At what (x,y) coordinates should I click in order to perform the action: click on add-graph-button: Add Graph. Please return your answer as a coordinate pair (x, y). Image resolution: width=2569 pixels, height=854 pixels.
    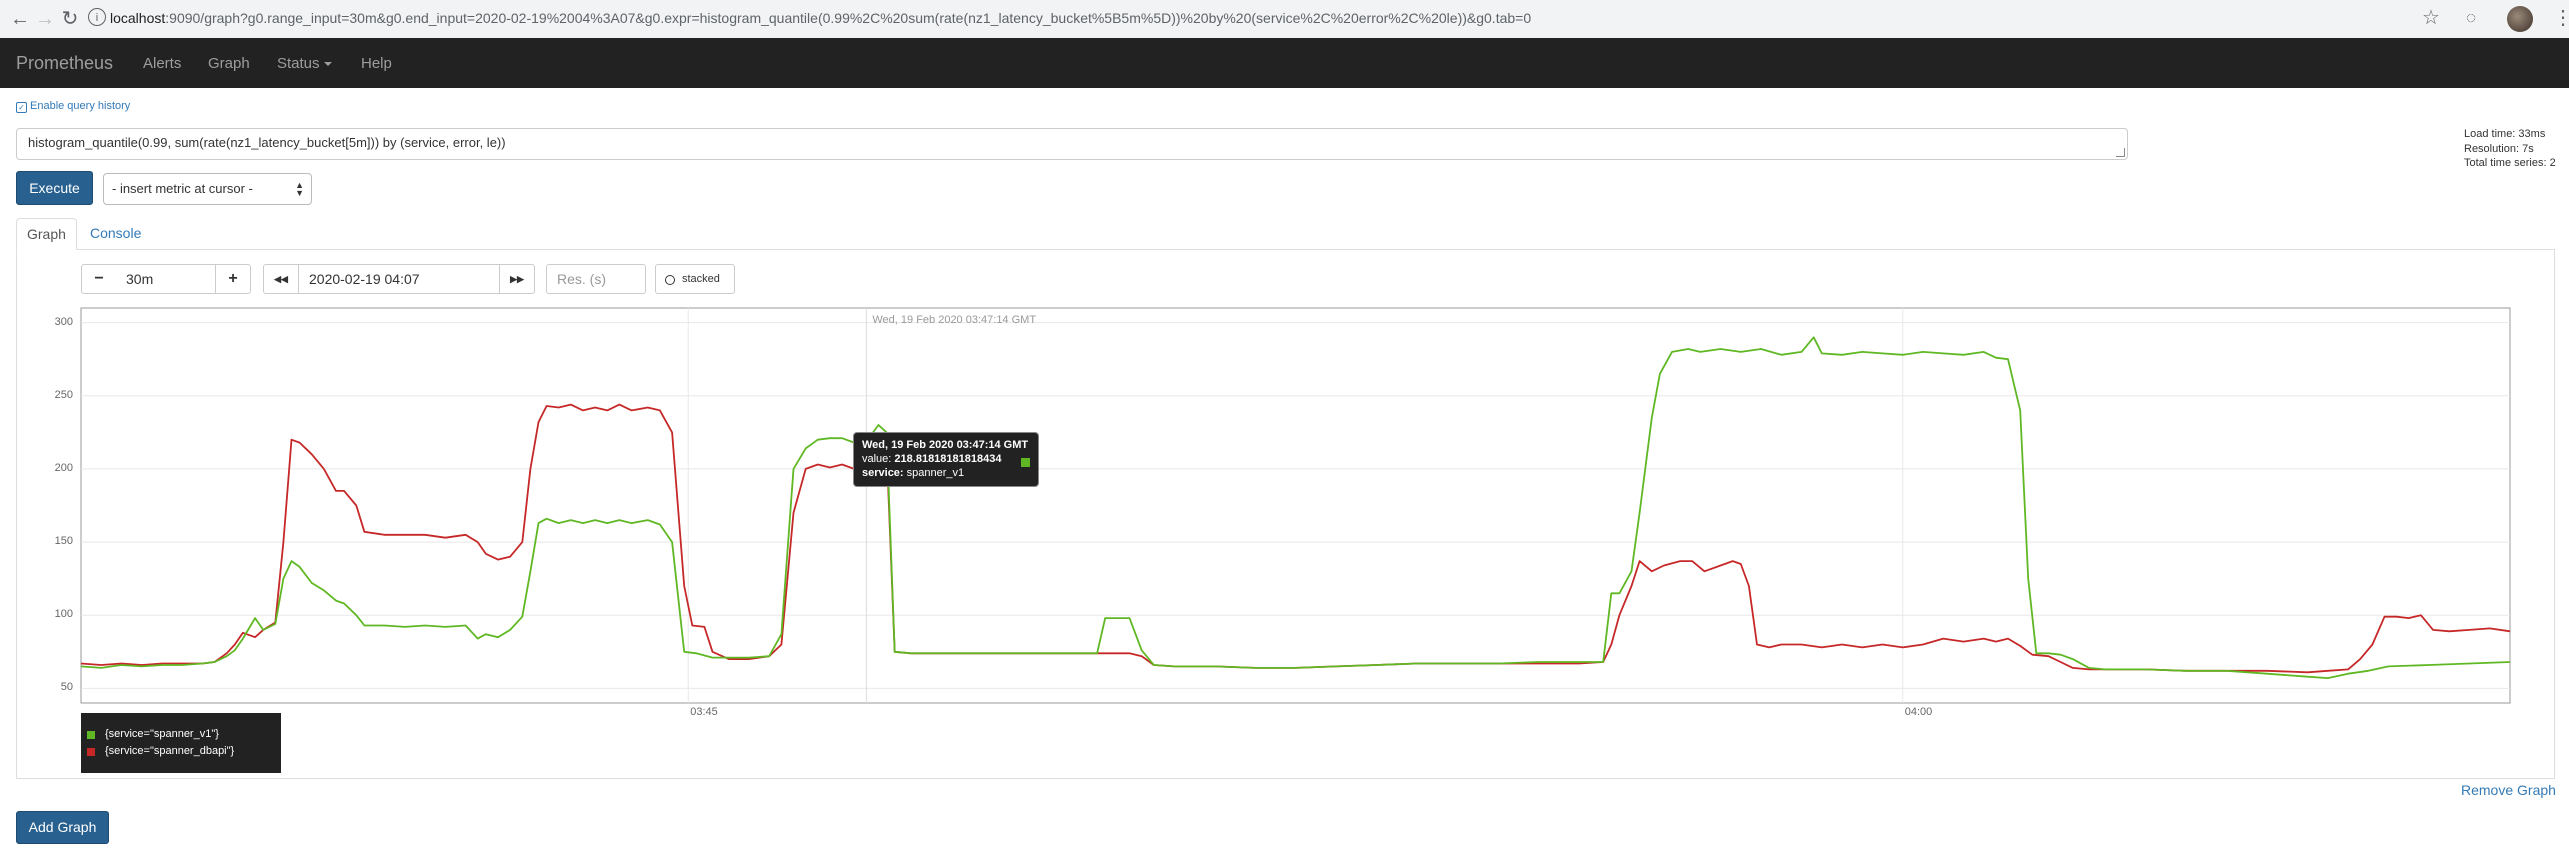
    Looking at the image, I should click on (62, 827).